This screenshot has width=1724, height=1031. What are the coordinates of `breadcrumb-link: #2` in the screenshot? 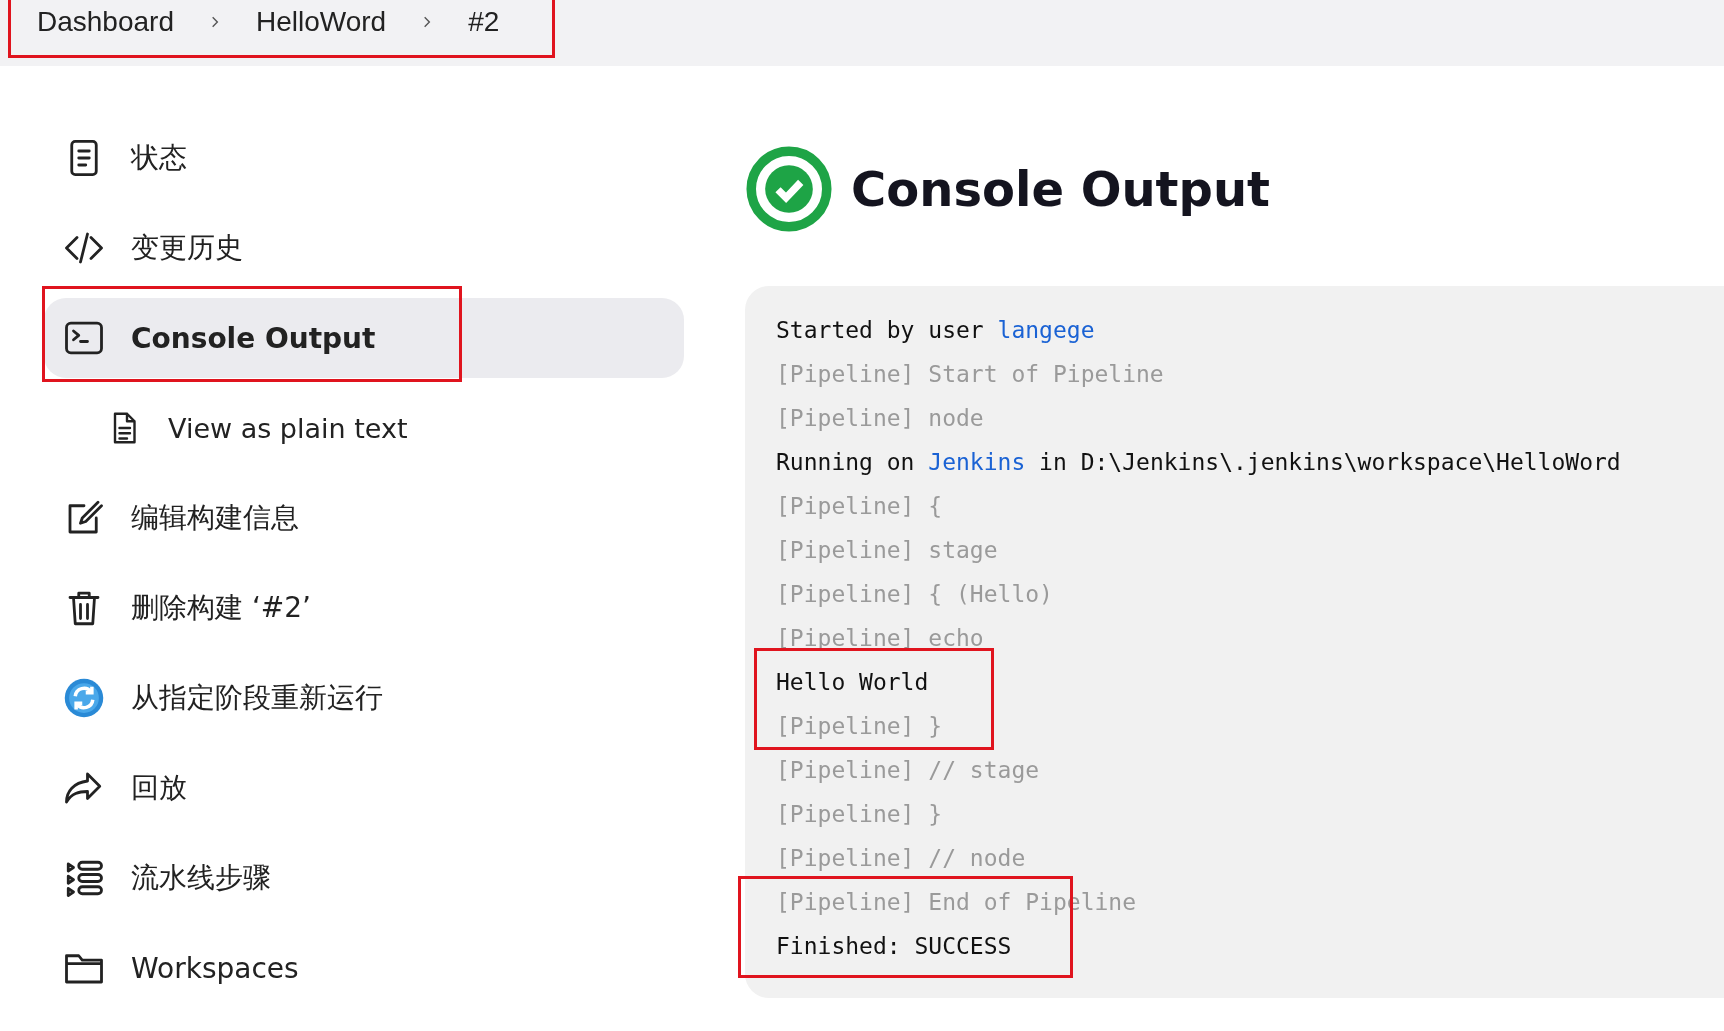 It's located at (484, 22).